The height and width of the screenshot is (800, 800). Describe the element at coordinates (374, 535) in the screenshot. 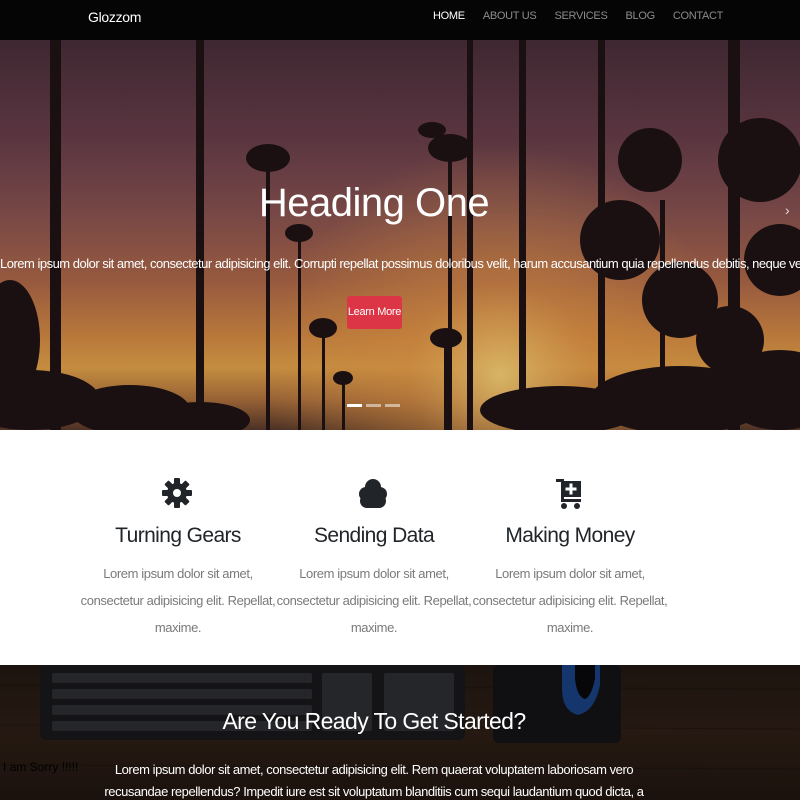

I see `feature-title: Sending Data` at that location.